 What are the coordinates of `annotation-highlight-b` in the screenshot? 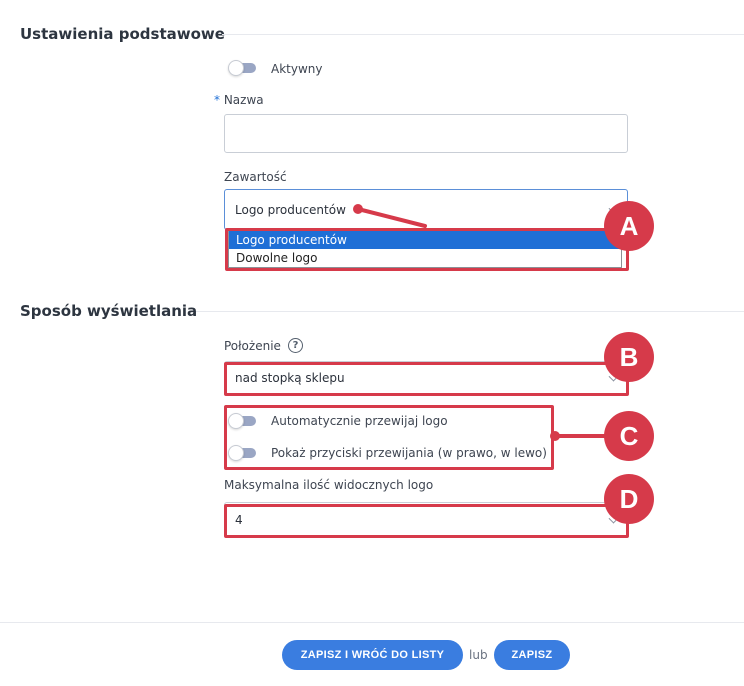 It's located at (426, 379).